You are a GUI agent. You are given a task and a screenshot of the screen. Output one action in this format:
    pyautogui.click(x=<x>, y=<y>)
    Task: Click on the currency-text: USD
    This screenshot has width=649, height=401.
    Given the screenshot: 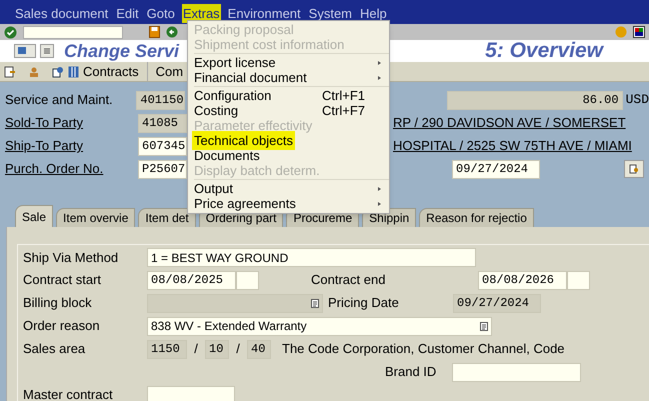 What is the action you would take?
    pyautogui.click(x=637, y=100)
    